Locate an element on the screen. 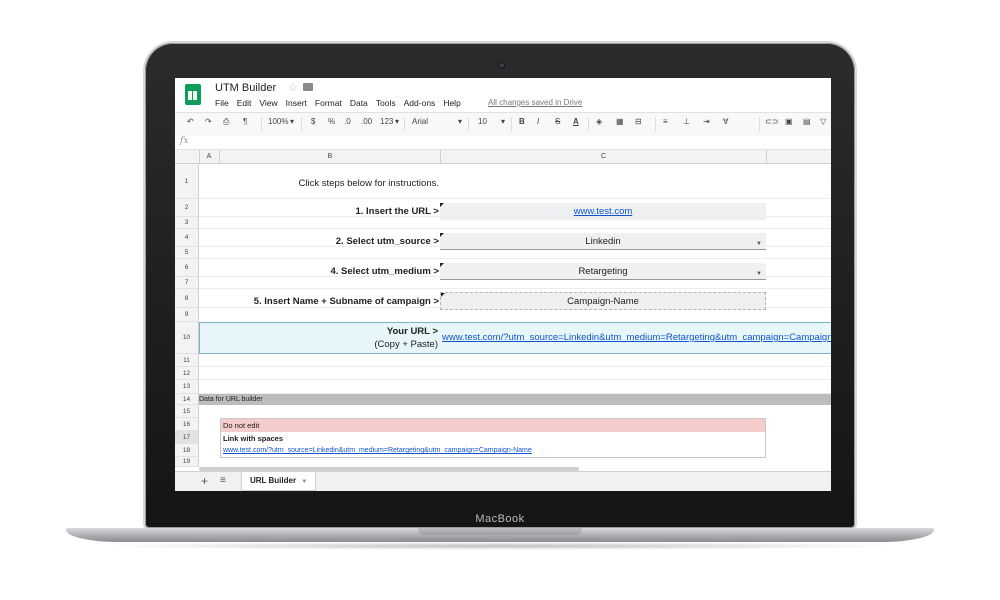 Image resolution: width=1000 pixels, height=600 pixels. row-header: 7 is located at coordinates (187, 283).